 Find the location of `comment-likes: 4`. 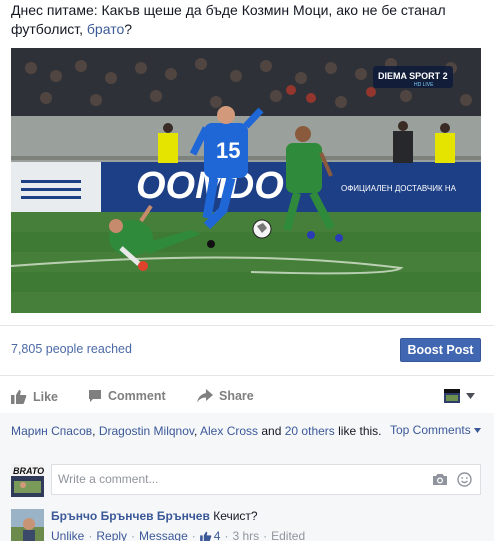

comment-likes: 4 is located at coordinates (210, 535).